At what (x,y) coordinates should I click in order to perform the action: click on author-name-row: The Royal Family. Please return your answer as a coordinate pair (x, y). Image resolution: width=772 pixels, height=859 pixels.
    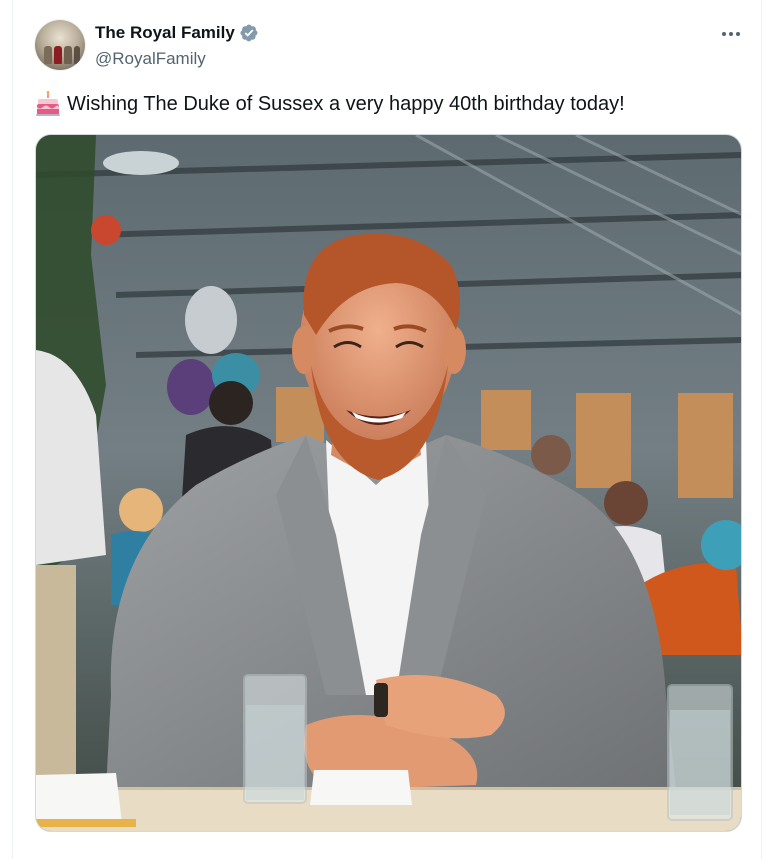
    Looking at the image, I should click on (177, 33).